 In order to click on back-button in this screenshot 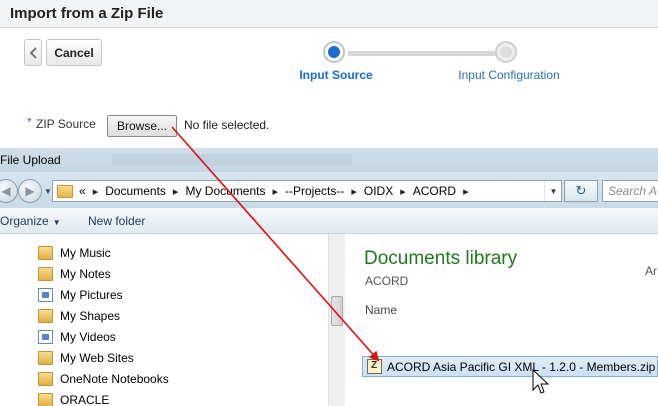, I will do `click(33, 52)`.